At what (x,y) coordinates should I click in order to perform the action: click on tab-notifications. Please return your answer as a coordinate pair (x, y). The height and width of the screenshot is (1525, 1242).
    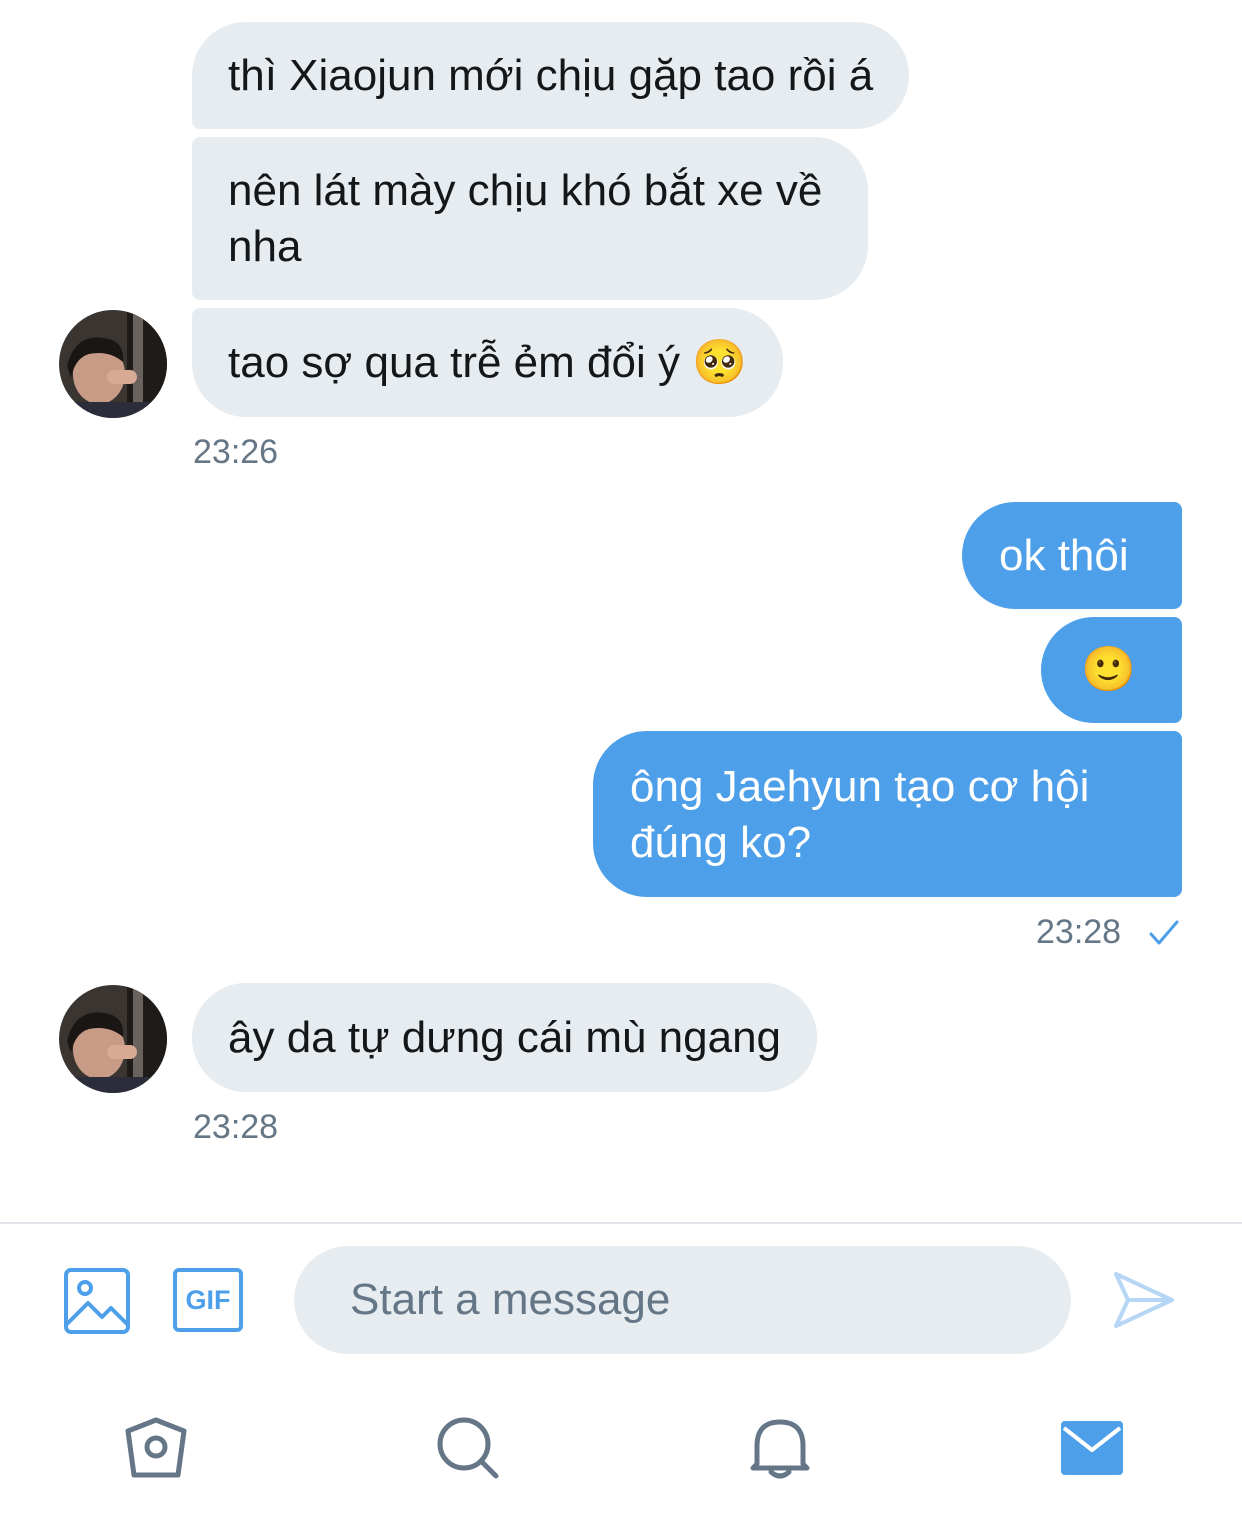
    Looking at the image, I should click on (780, 1448).